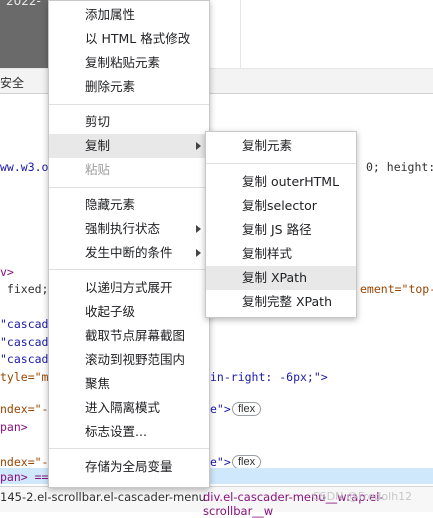 The height and width of the screenshot is (518, 433). What do you see at coordinates (14, 427) in the screenshot?
I see `code-fragment: pan>` at bounding box center [14, 427].